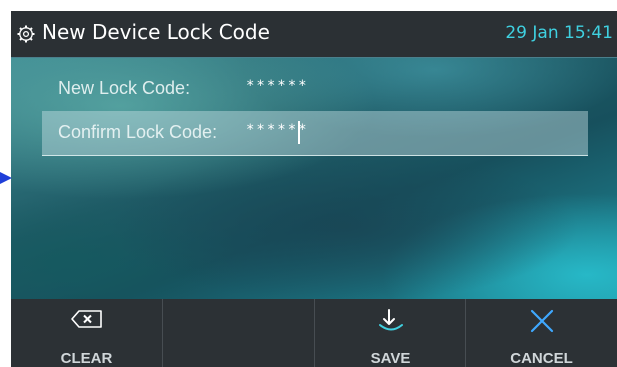  Describe the element at coordinates (138, 132) in the screenshot. I see `confirm-lock-code-label: Confirm Lock Code:` at that location.